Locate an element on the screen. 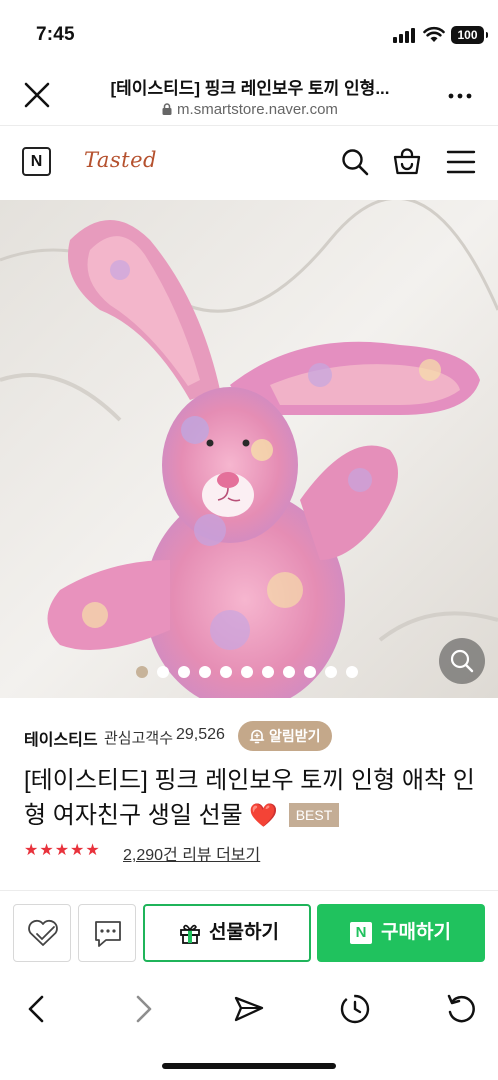  seller-row: 테이스티드 관심고객수 29,526 알림받기 is located at coordinates (249, 736).